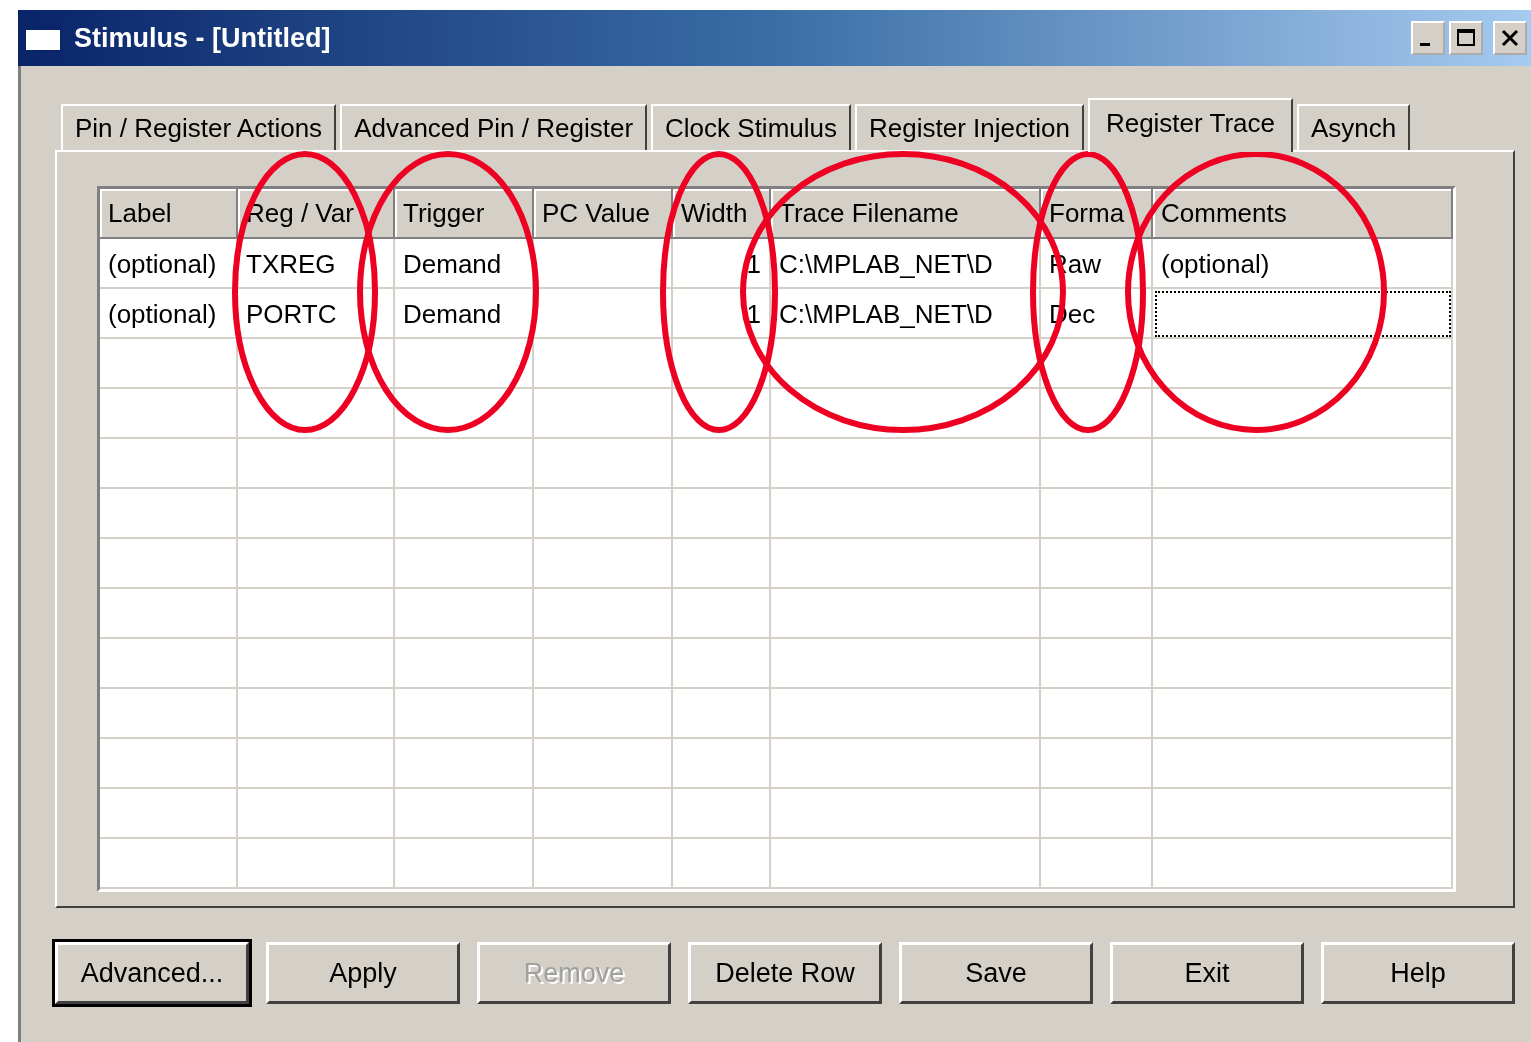 This screenshot has width=1531, height=1042. What do you see at coordinates (1466, 38) in the screenshot?
I see `maximize-button` at bounding box center [1466, 38].